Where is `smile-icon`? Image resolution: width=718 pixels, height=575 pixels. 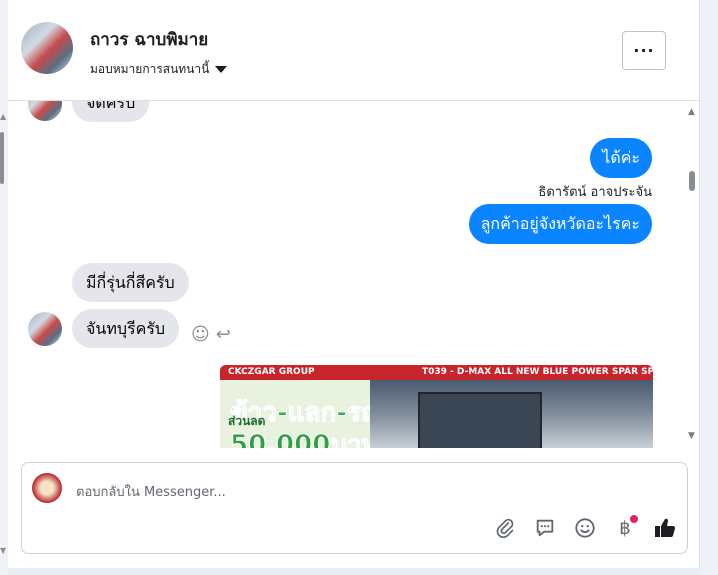
smile-icon is located at coordinates (585, 528).